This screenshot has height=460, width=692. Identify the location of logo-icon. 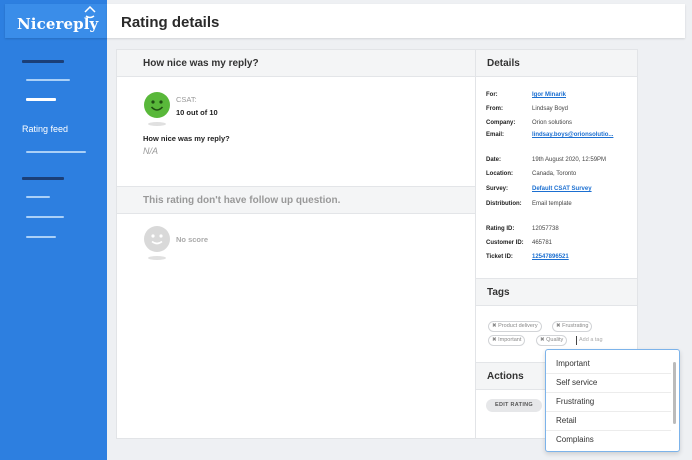
(90, 12).